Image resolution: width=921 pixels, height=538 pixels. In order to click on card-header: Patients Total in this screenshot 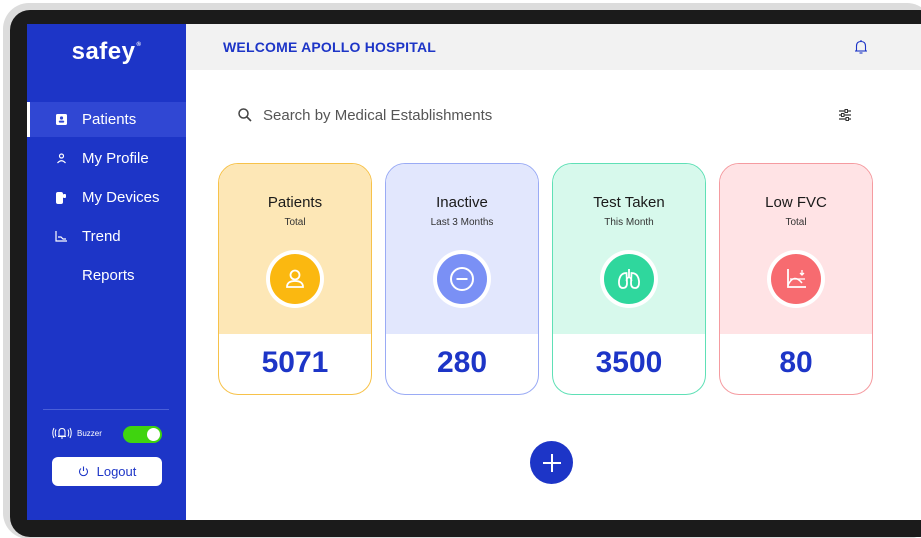, I will do `click(295, 249)`.